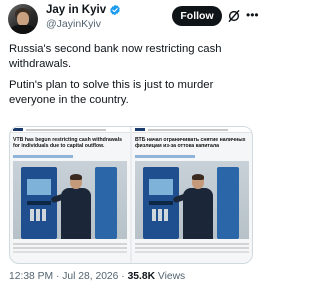 Image resolution: width=320 pixels, height=290 pixels. Describe the element at coordinates (141, 276) in the screenshot. I see `views-count: 35.8K` at that location.